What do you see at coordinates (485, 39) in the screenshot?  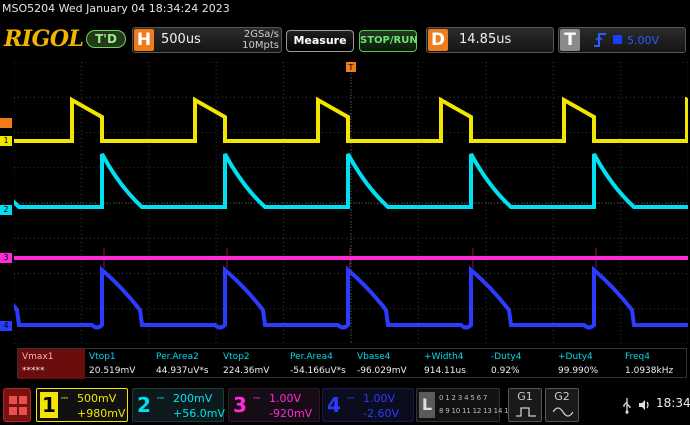 I see `delay-value: 14.85us` at bounding box center [485, 39].